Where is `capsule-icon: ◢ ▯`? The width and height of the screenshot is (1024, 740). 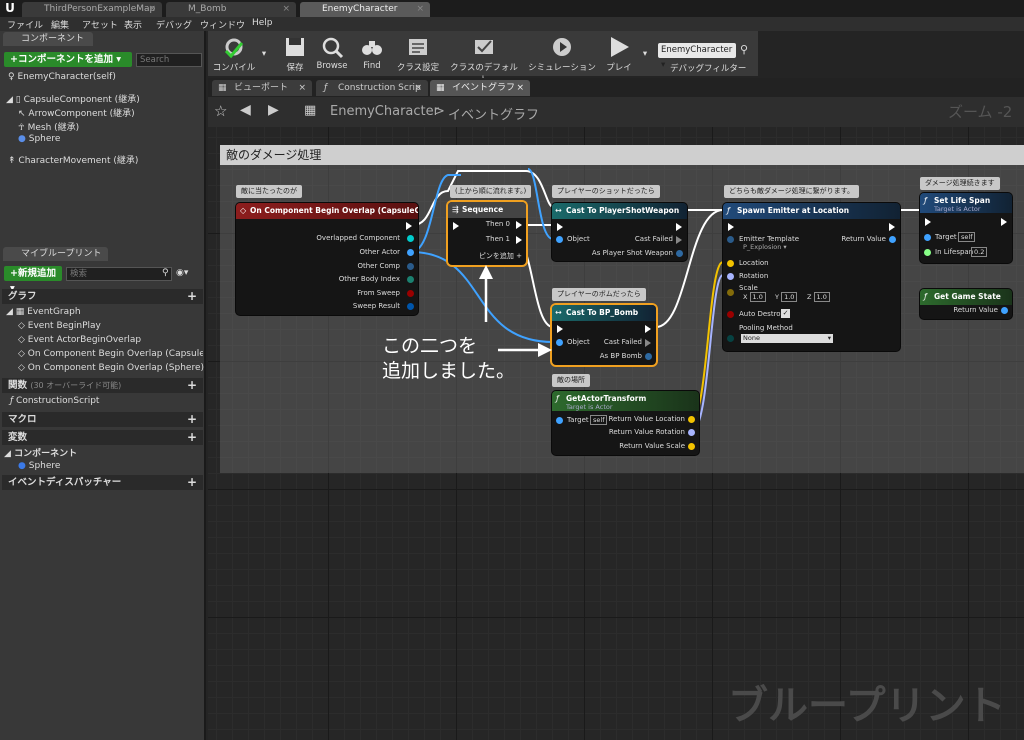 capsule-icon: ◢ ▯ is located at coordinates (13, 100).